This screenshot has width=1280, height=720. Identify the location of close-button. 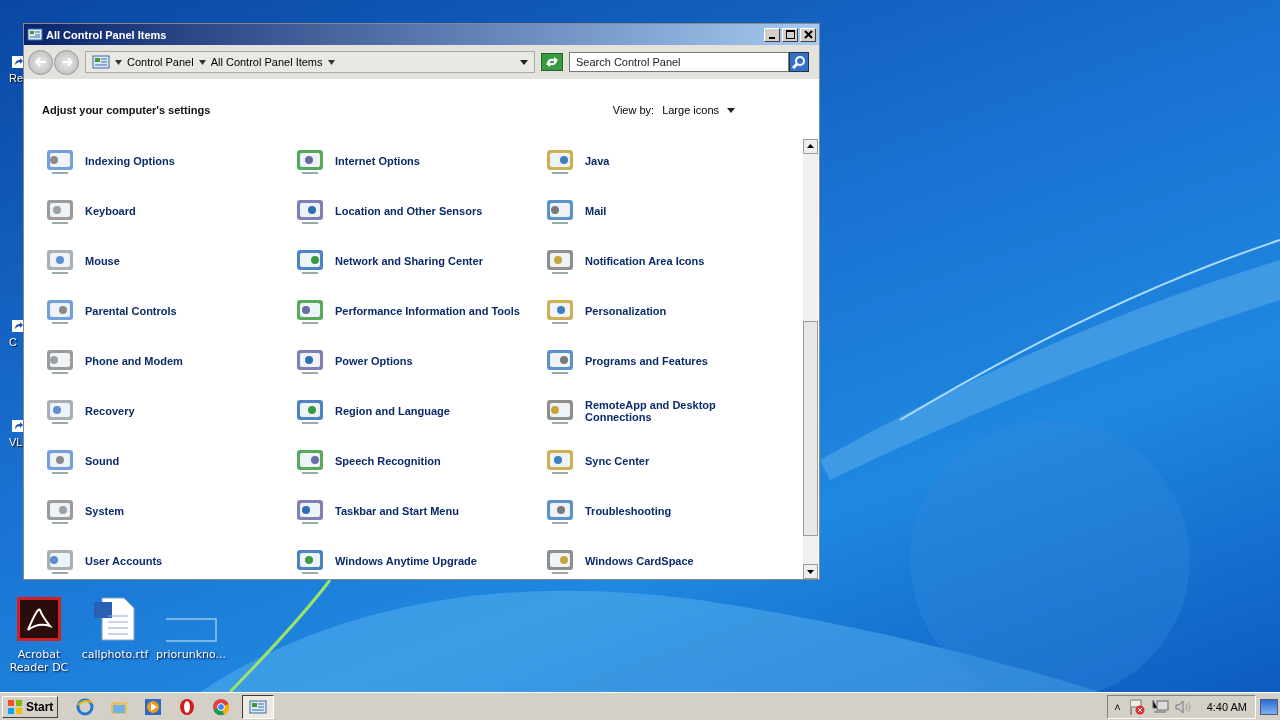
(808, 34).